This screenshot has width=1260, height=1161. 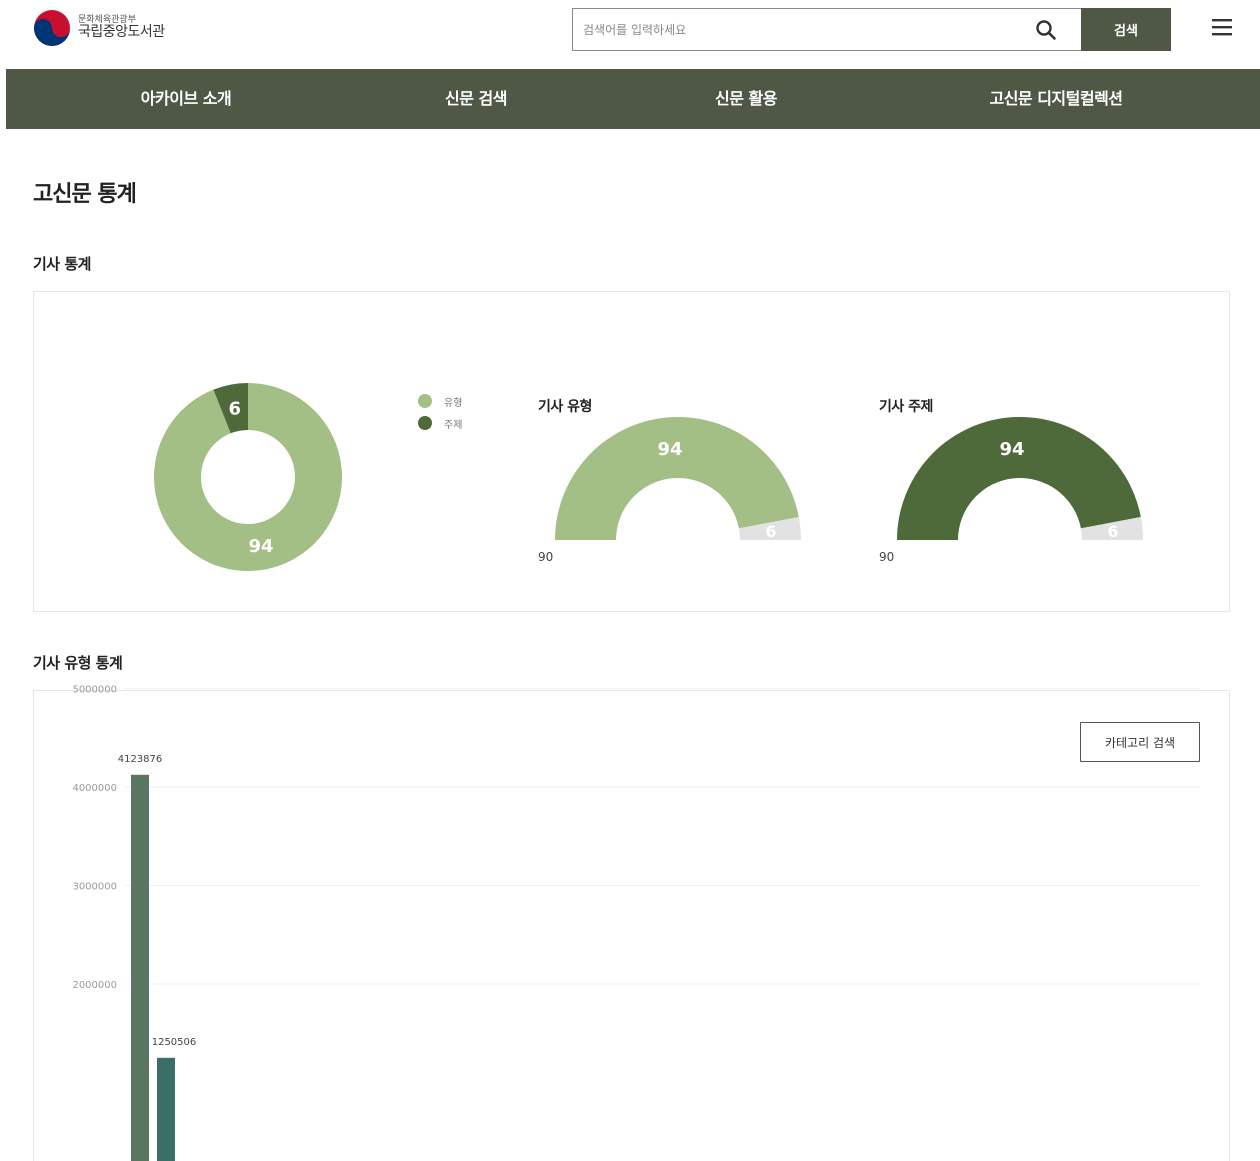 What do you see at coordinates (94, 985) in the screenshot?
I see `y-tick-label: 2000000` at bounding box center [94, 985].